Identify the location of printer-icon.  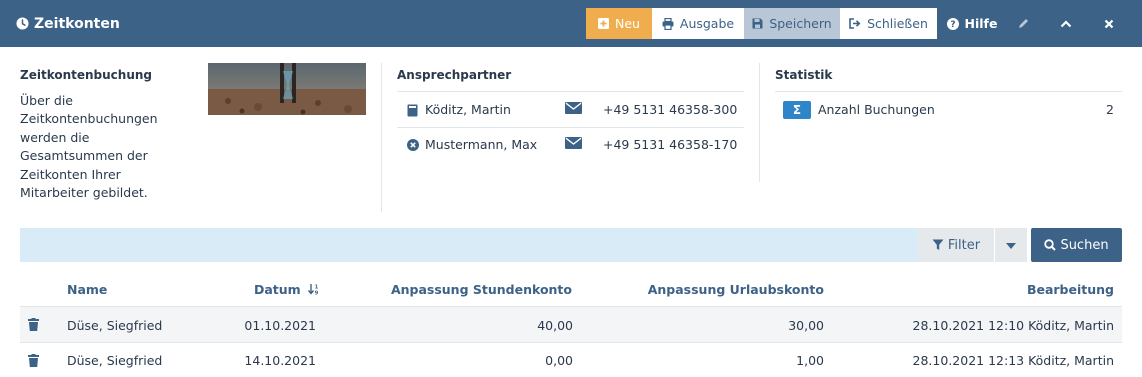
(668, 23).